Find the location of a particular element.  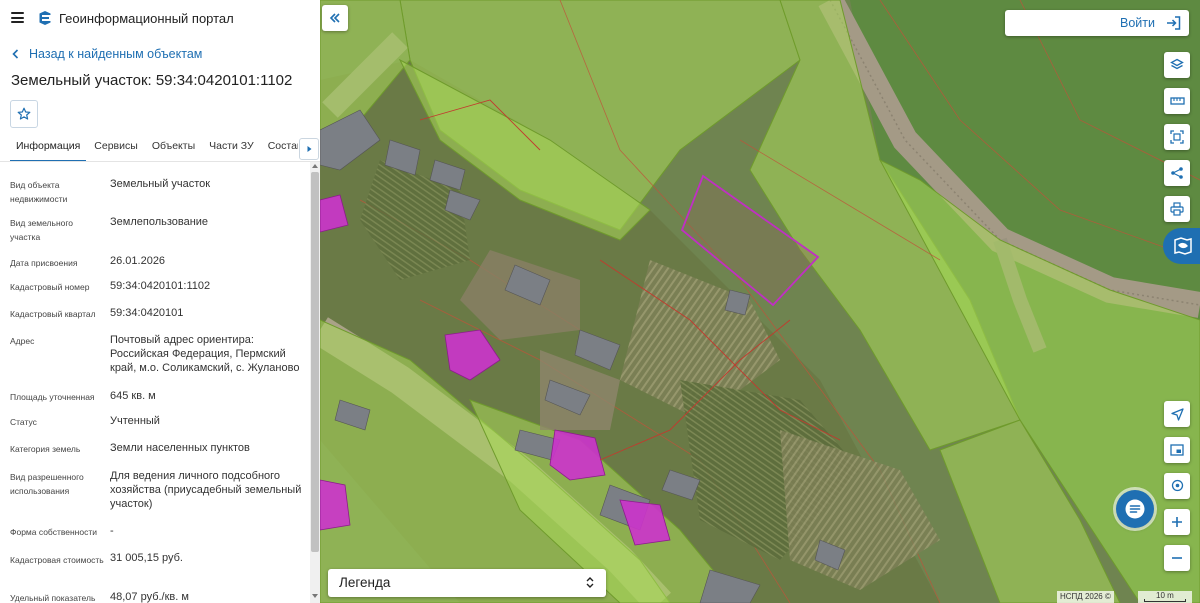

menu-icon is located at coordinates (17, 17).